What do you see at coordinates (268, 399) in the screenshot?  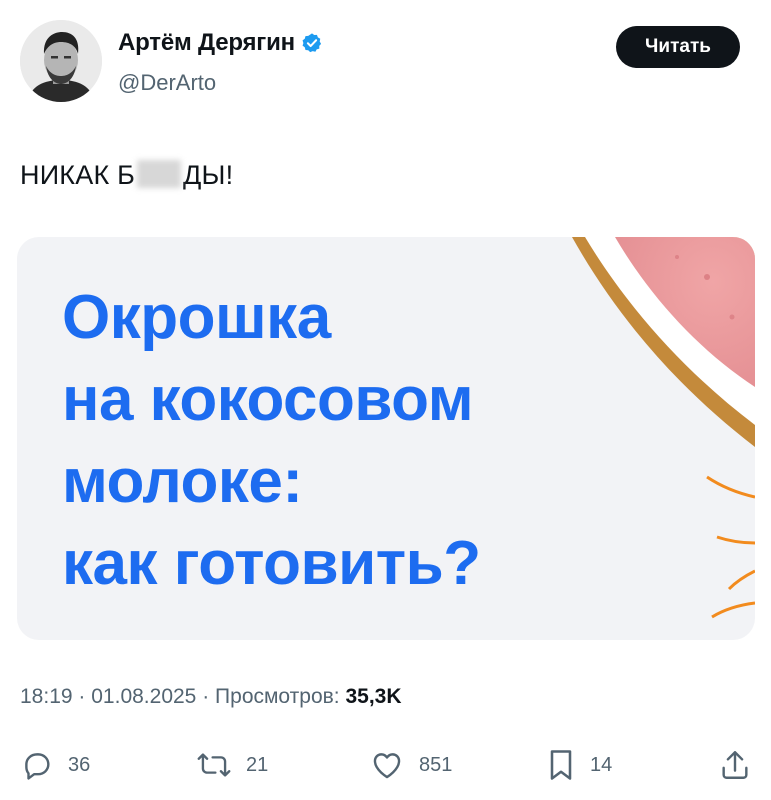 I see `media-line-2: на кокосовом` at bounding box center [268, 399].